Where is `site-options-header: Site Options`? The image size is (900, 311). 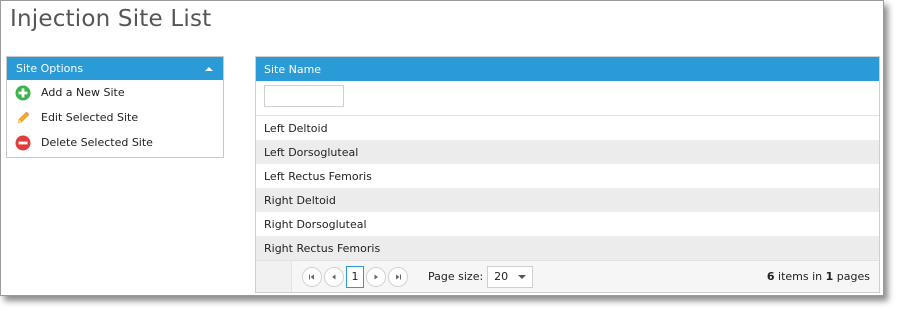 site-options-header: Site Options is located at coordinates (115, 68).